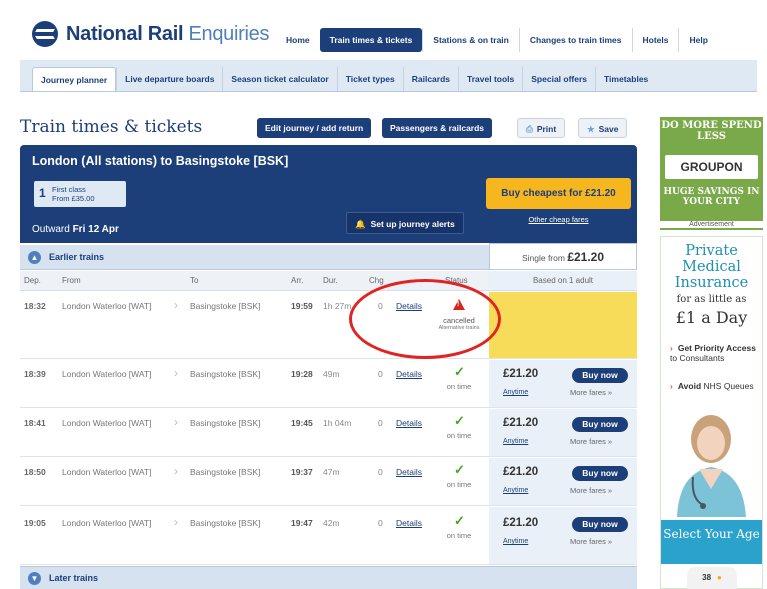 The height and width of the screenshot is (589, 767). Describe the element at coordinates (558, 193) in the screenshot. I see `buy-cheapest-button: Buy cheapest for £21.20` at that location.